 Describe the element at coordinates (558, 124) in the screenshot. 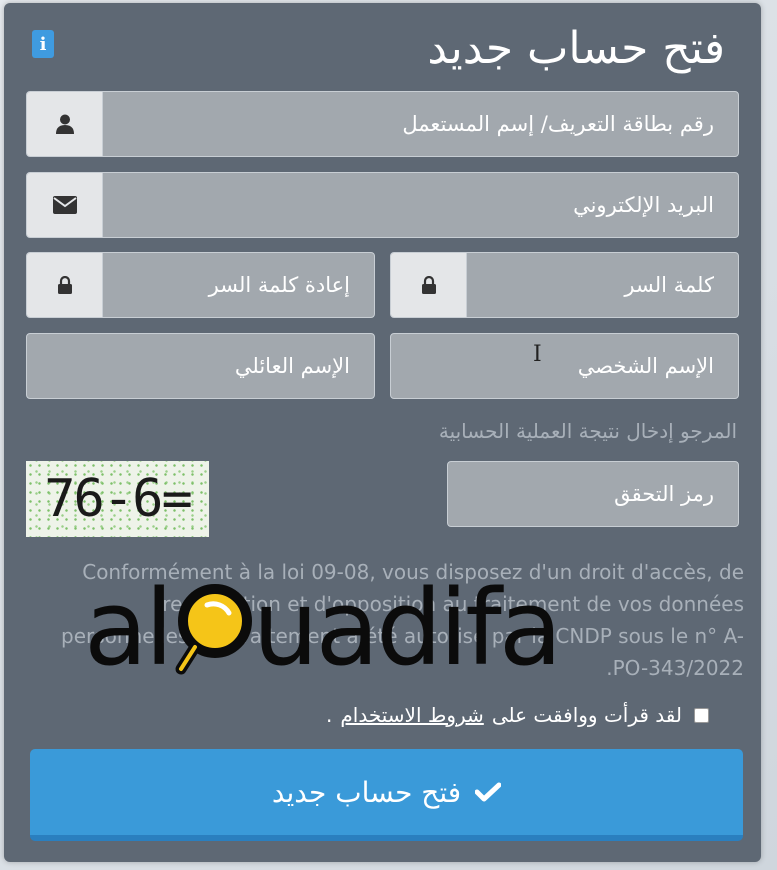

I see `username-placeholder: رقم بطاقة التعريف/ إسم المستعمل` at that location.